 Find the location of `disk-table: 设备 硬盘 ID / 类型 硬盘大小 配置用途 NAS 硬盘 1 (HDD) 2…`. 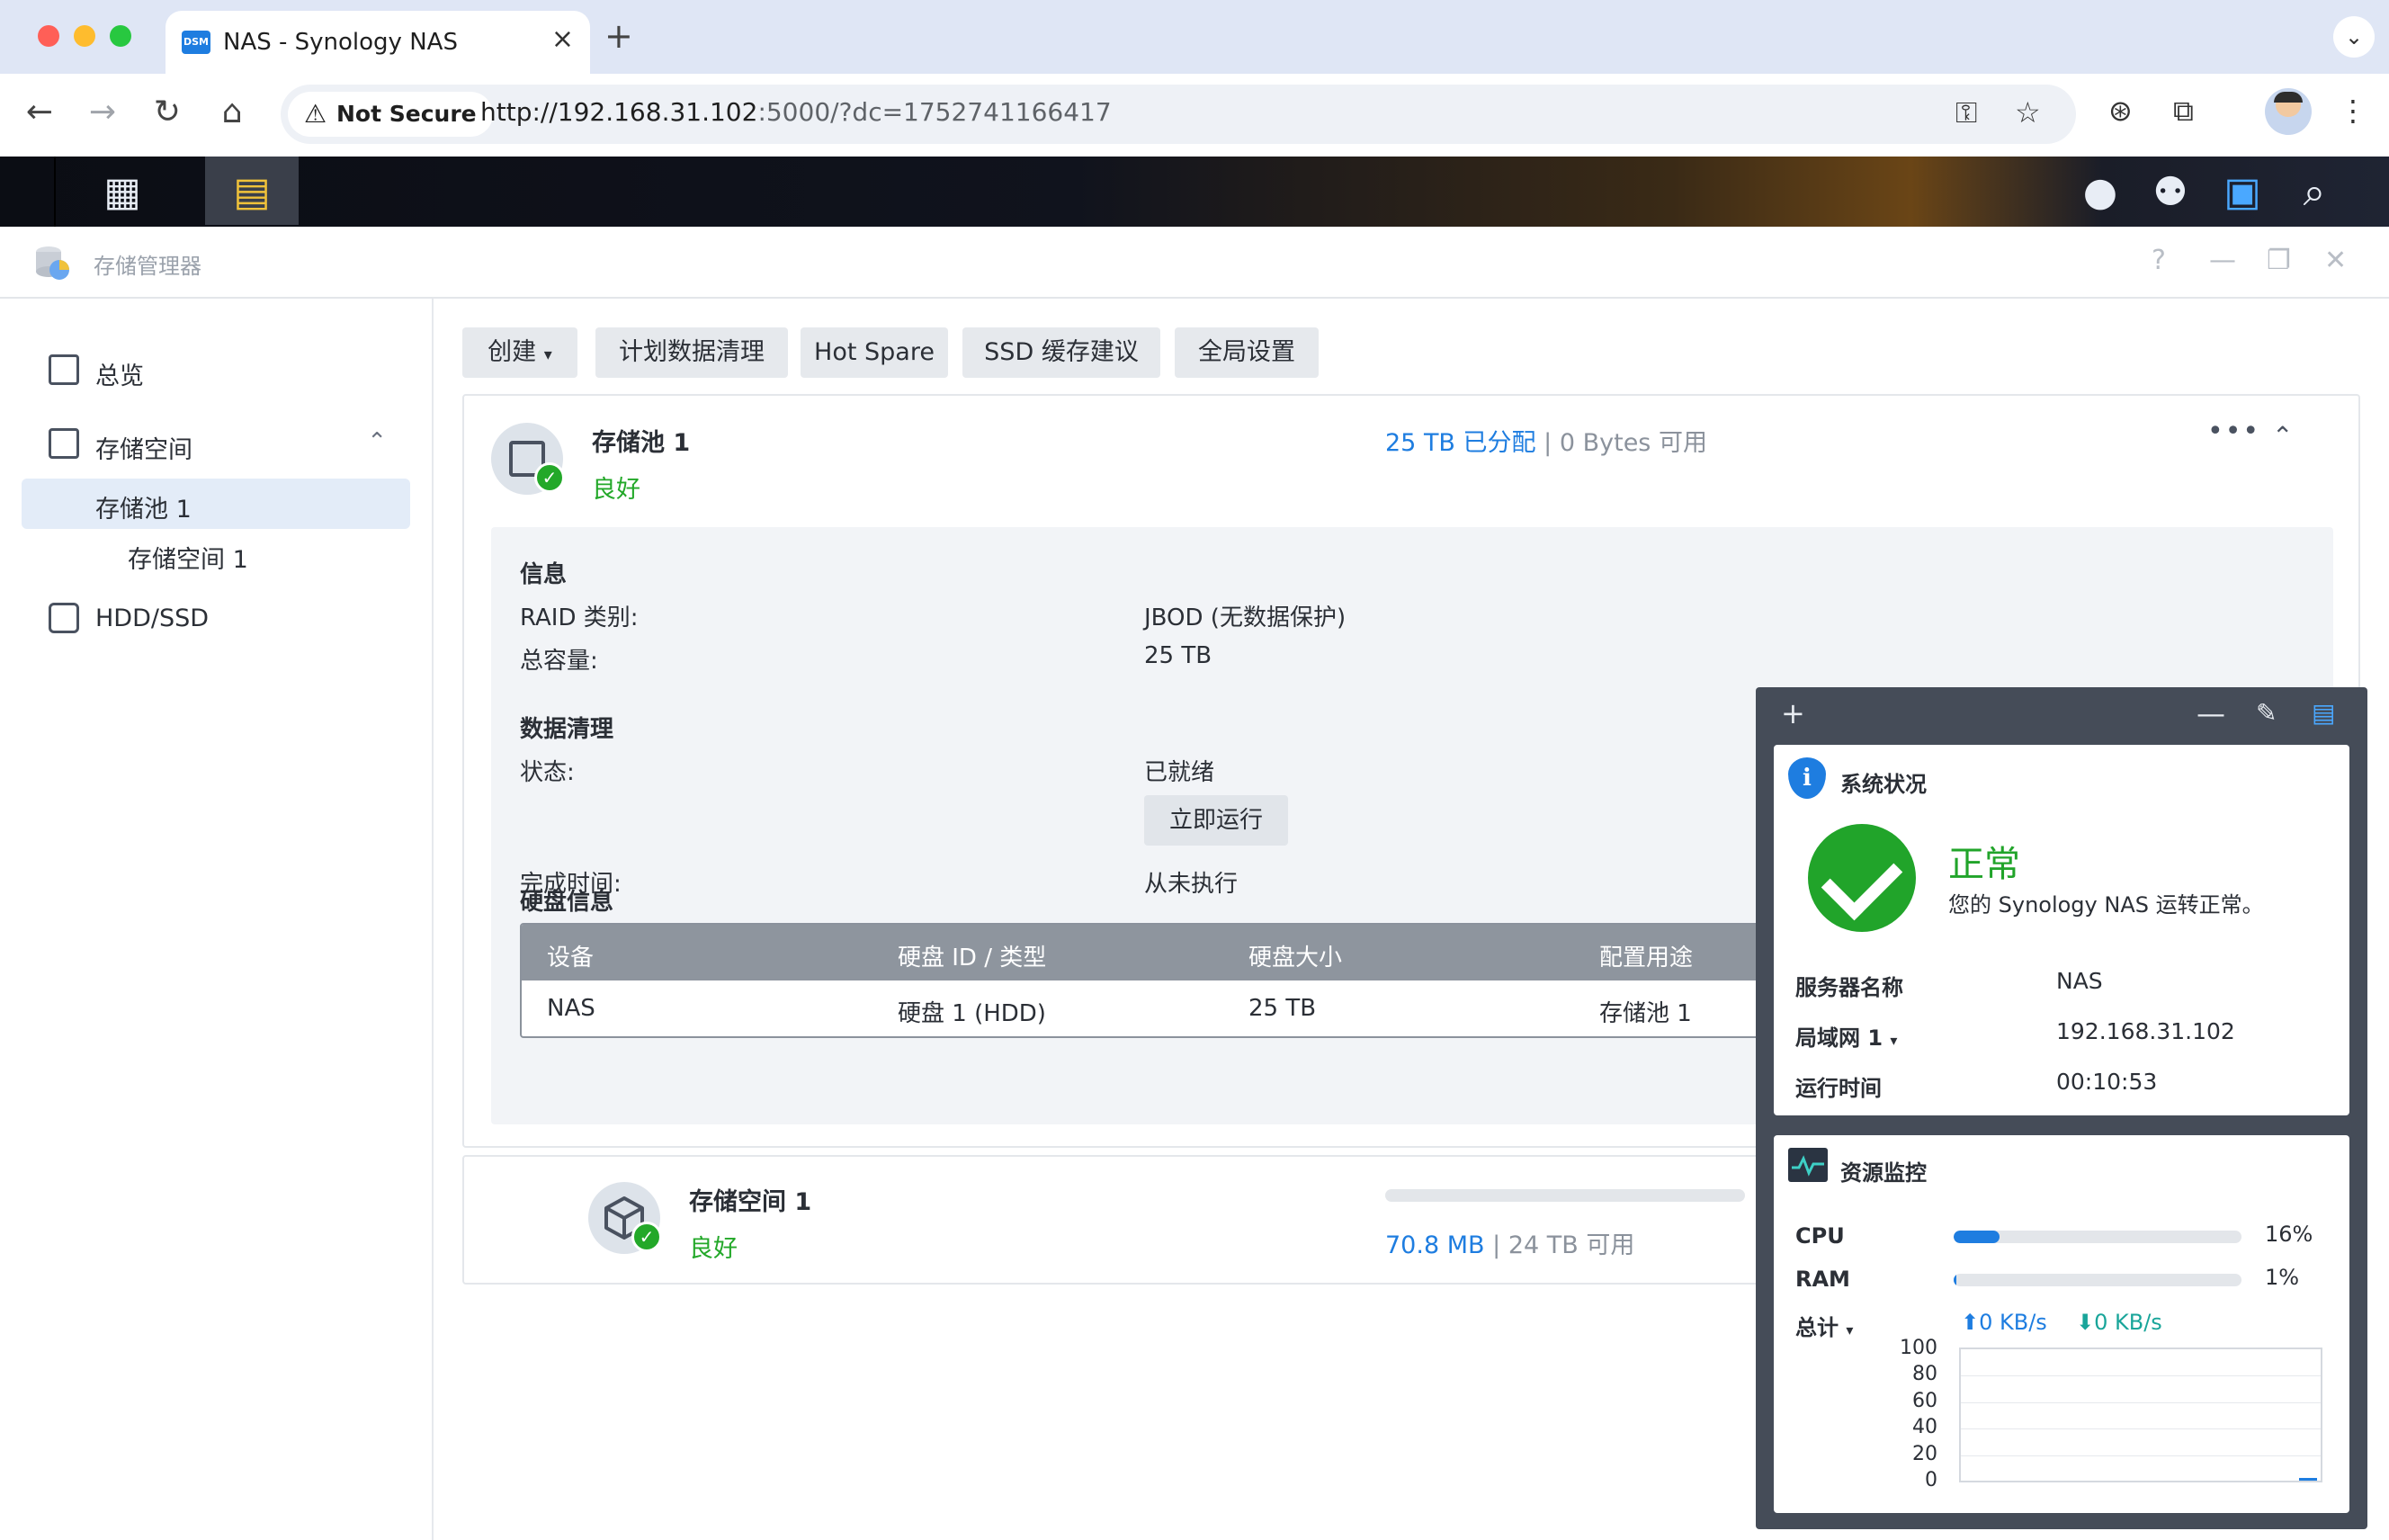

disk-table: 设备 硬盘 ID / 类型 硬盘大小 配置用途 NAS 硬盘 1 (HDD) 2… is located at coordinates (1212, 980).